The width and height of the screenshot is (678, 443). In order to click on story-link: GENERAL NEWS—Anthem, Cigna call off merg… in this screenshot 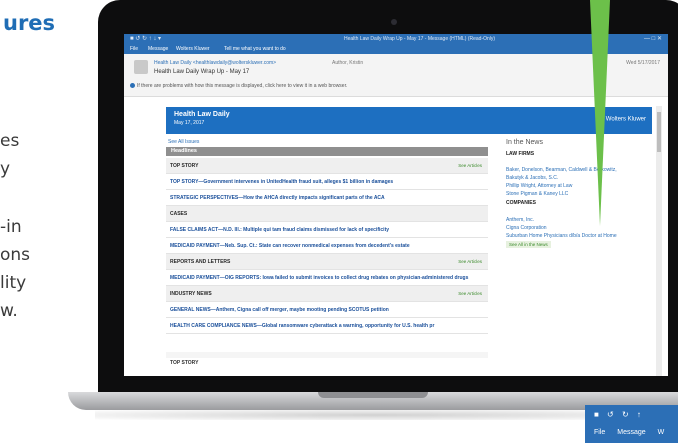, I will do `click(279, 310)`.